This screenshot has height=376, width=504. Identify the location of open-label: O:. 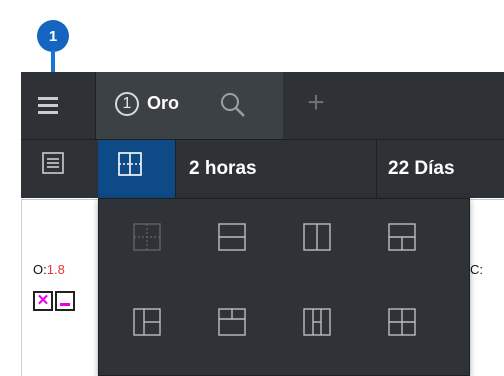
(40, 269).